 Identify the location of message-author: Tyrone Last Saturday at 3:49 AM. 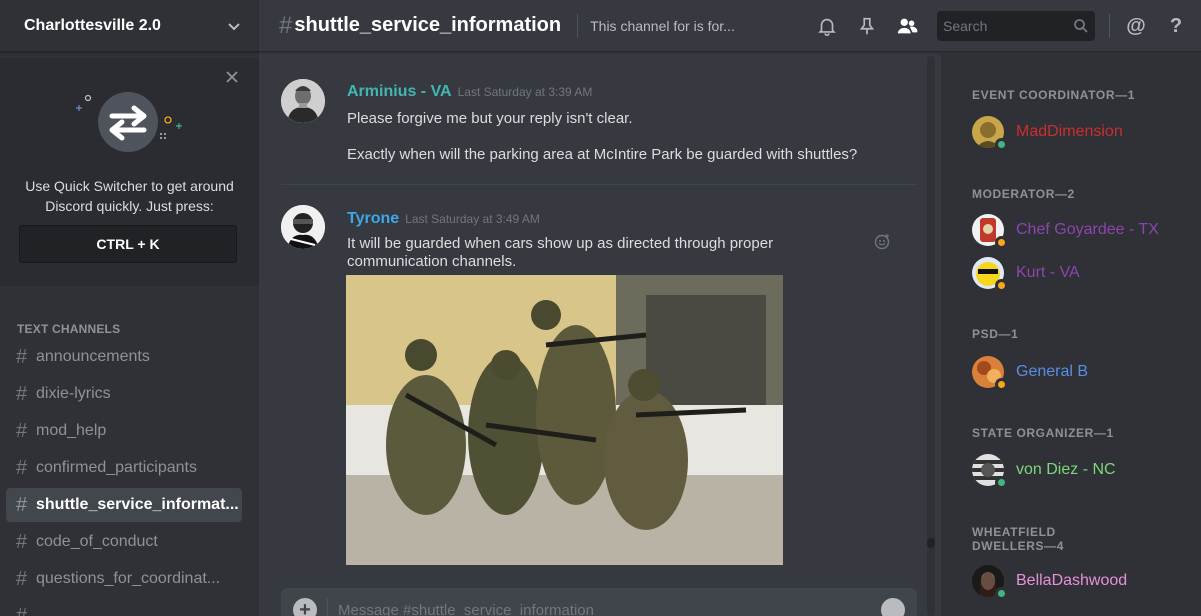
(443, 219).